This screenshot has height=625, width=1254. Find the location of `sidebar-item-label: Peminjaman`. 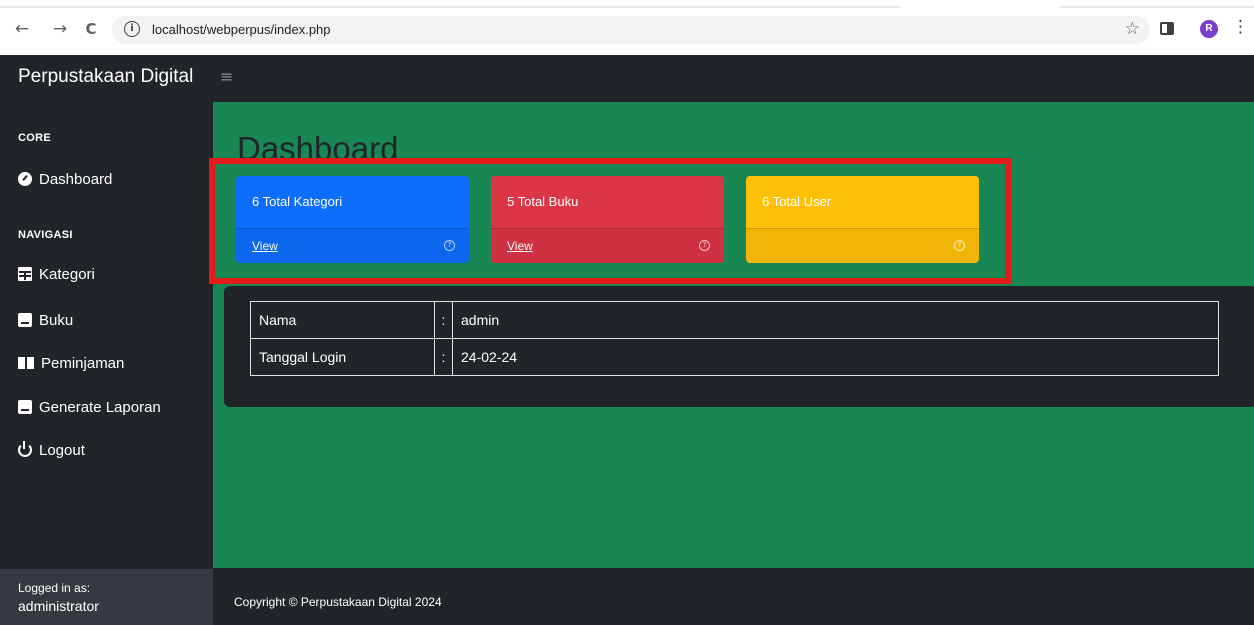

sidebar-item-label: Peminjaman is located at coordinates (83, 363).